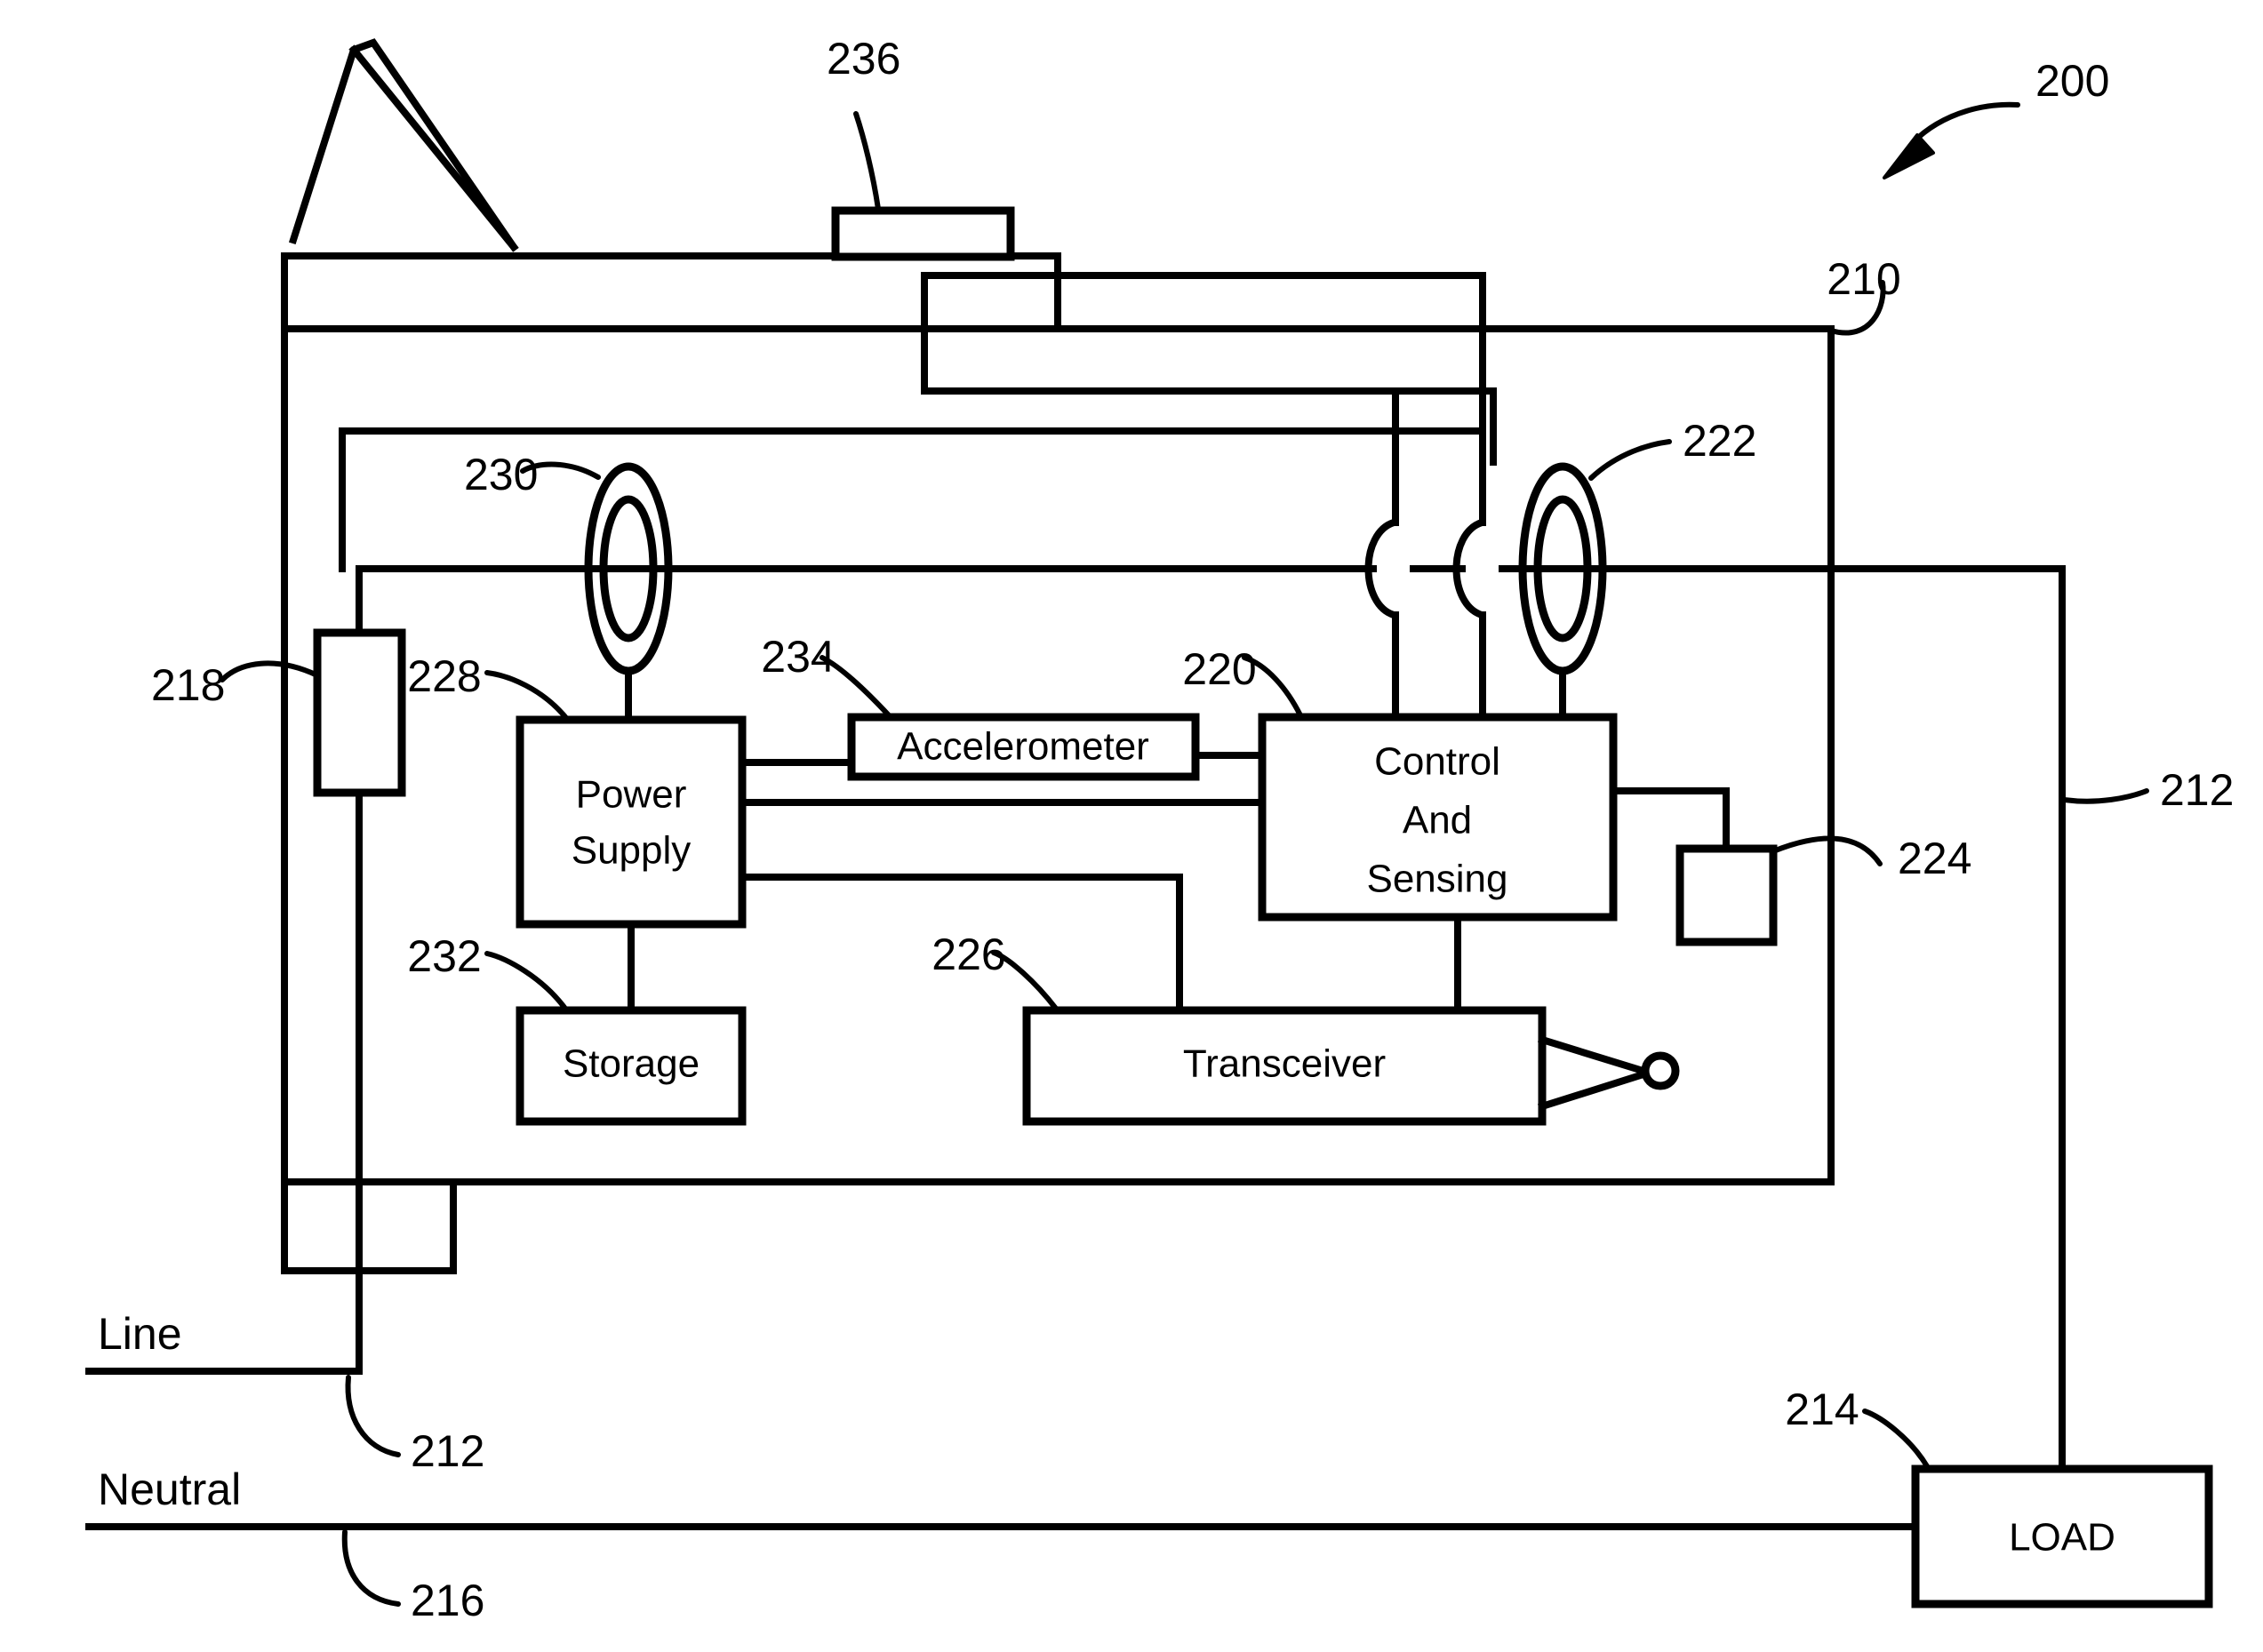 The image size is (2263, 1652). Describe the element at coordinates (864, 59) in the screenshot. I see `ref-236: 236` at that location.